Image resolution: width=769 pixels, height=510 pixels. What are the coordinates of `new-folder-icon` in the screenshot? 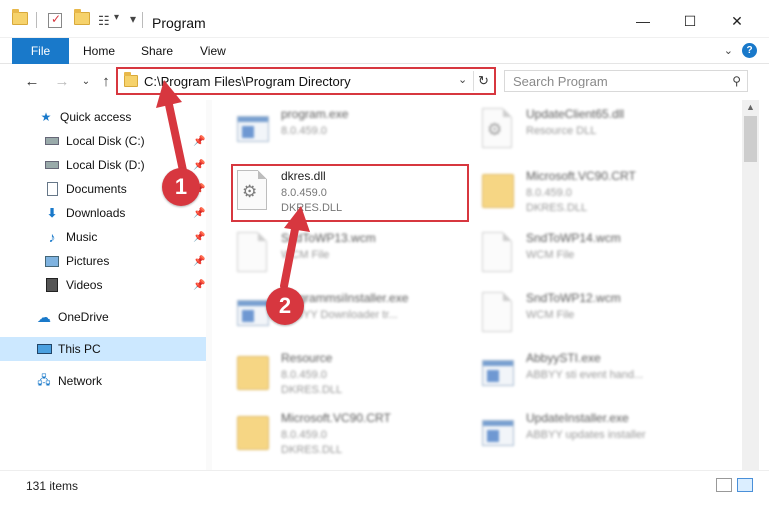 It's located at (82, 18).